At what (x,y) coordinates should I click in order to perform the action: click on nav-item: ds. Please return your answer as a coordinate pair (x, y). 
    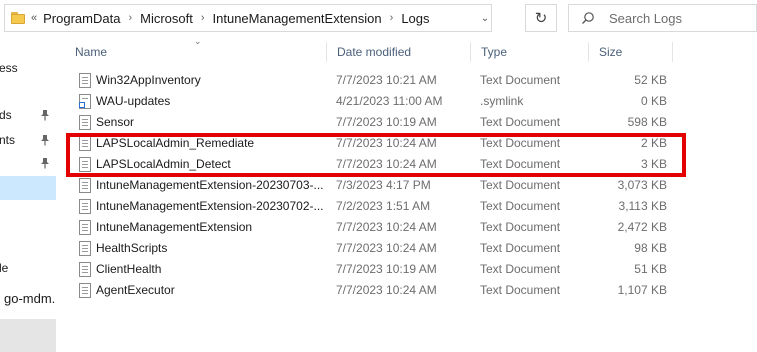
    Looking at the image, I should click on (28, 115).